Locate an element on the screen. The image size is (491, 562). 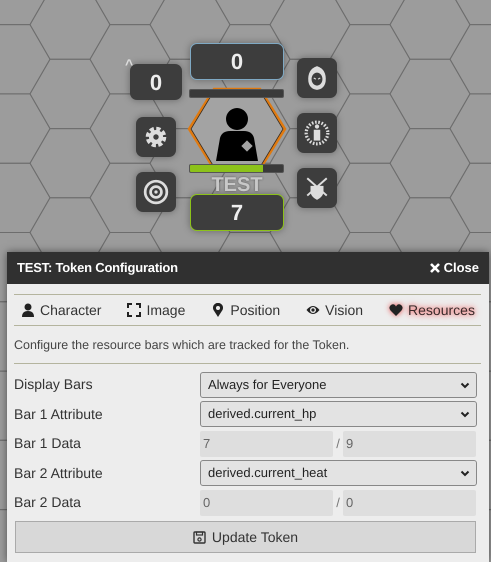
gear-icon is located at coordinates (156, 137).